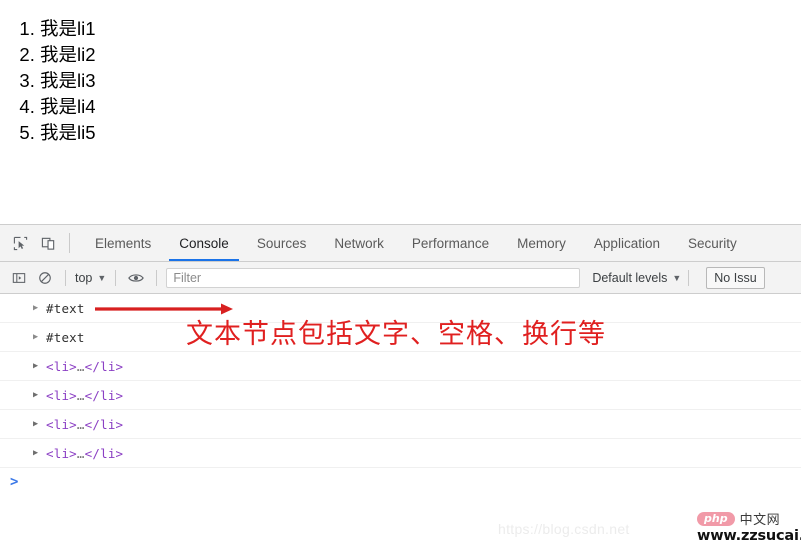 Image resolution: width=801 pixels, height=551 pixels. I want to click on log-levels-selector: Default levels ▼, so click(636, 278).